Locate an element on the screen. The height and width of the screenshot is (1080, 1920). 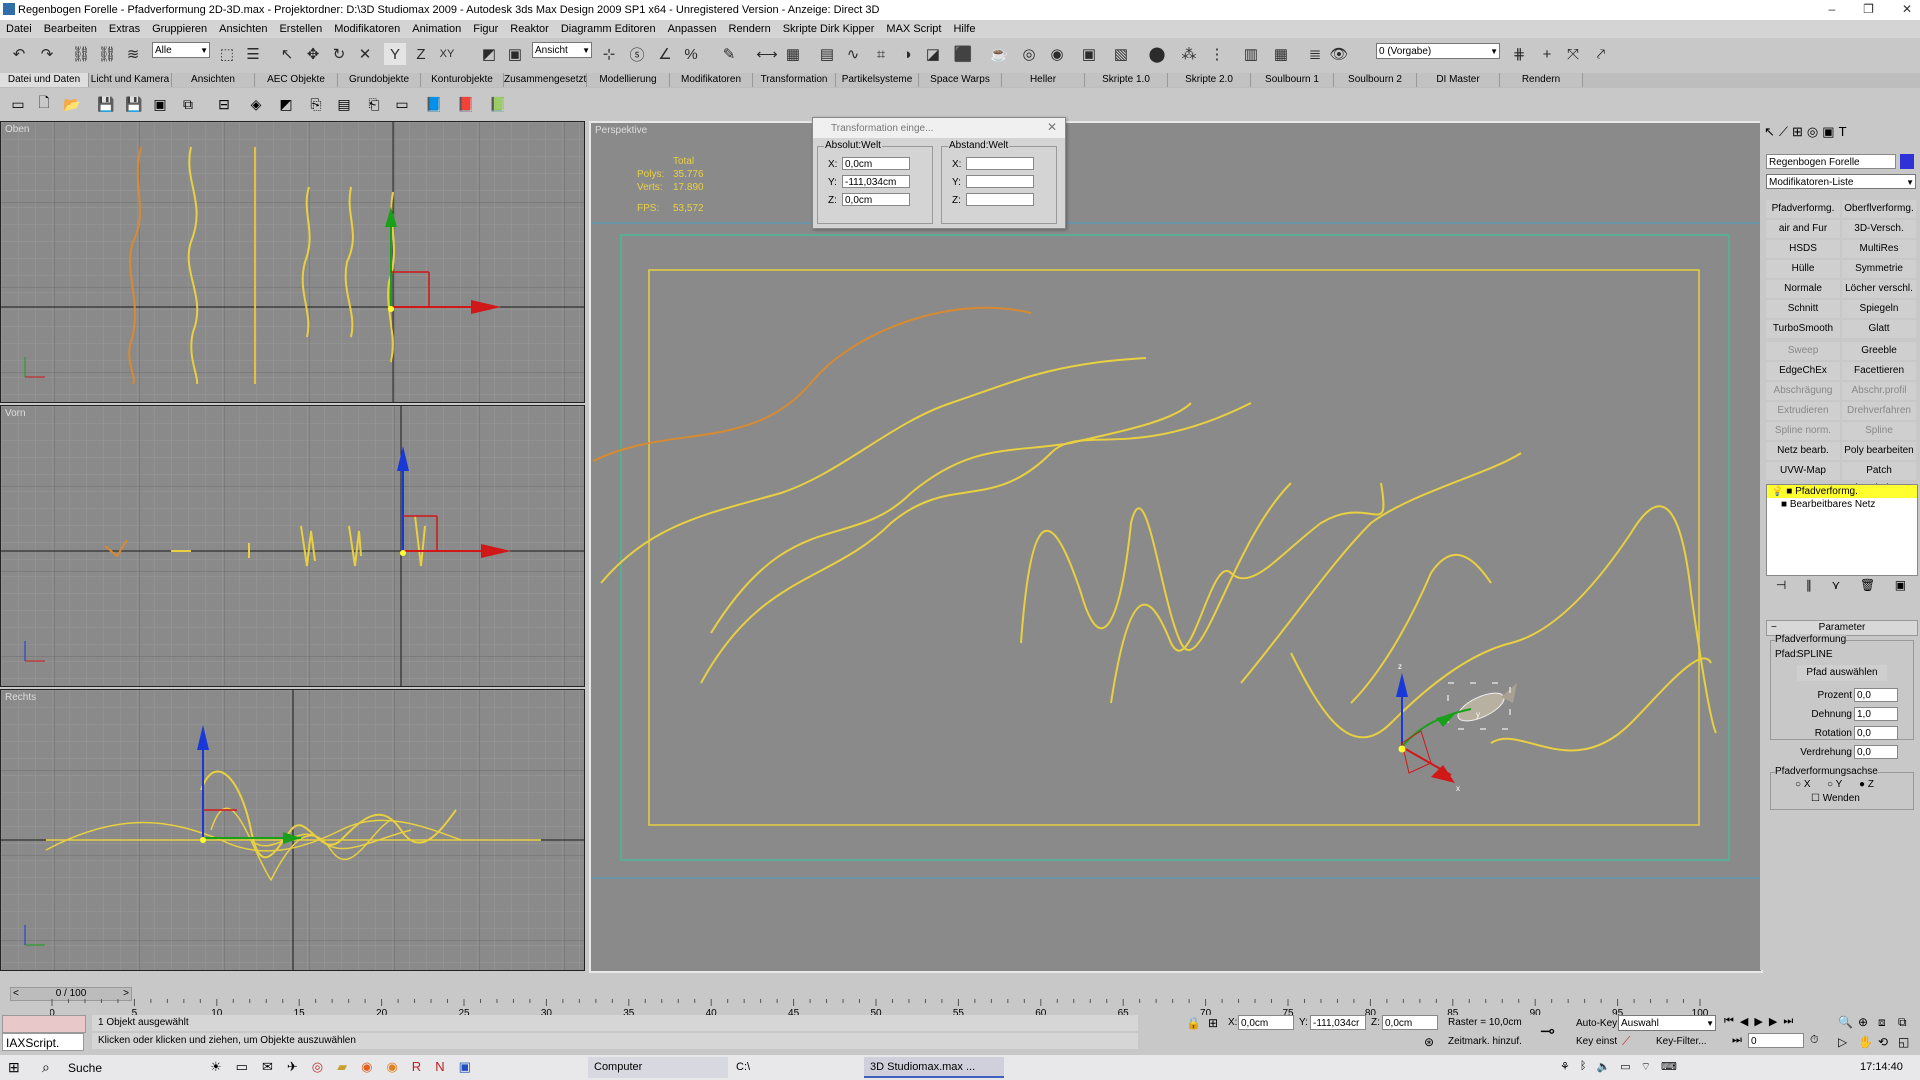
snaps-toggle-icon: ⓢ is located at coordinates (637, 54).